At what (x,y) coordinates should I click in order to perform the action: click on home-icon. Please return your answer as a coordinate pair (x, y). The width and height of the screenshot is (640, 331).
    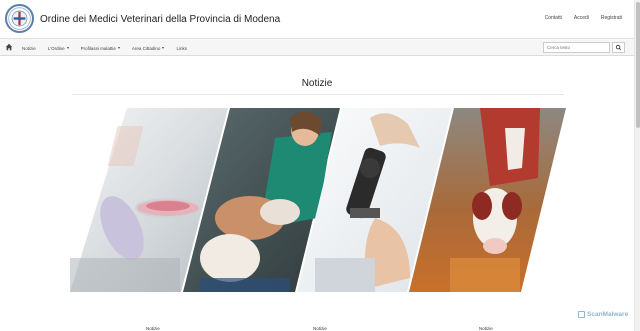
    Looking at the image, I should click on (9, 47).